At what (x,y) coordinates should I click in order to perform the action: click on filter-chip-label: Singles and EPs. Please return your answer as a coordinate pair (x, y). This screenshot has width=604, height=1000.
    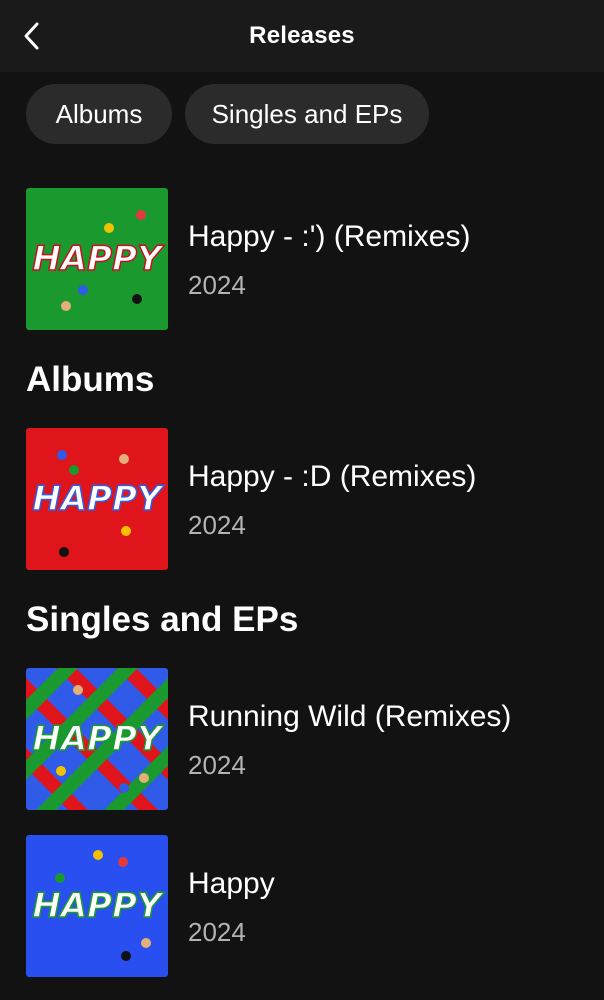
    Looking at the image, I should click on (307, 113).